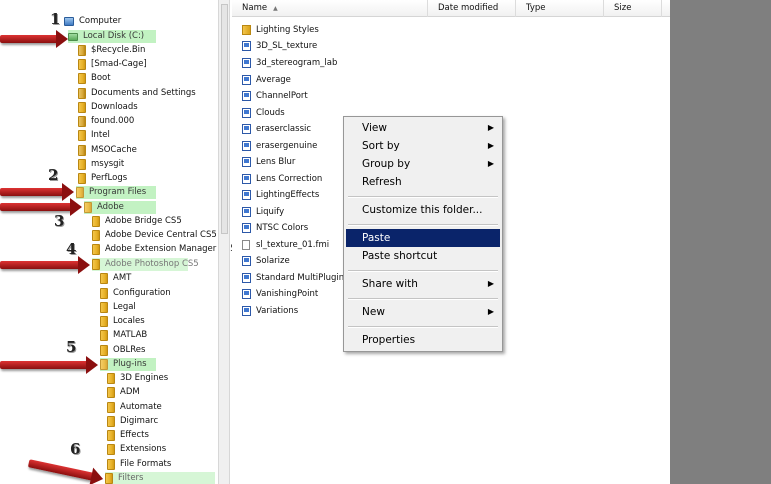 The height and width of the screenshot is (484, 771). I want to click on menu-item-group-by: Group by ▶, so click(423, 164).